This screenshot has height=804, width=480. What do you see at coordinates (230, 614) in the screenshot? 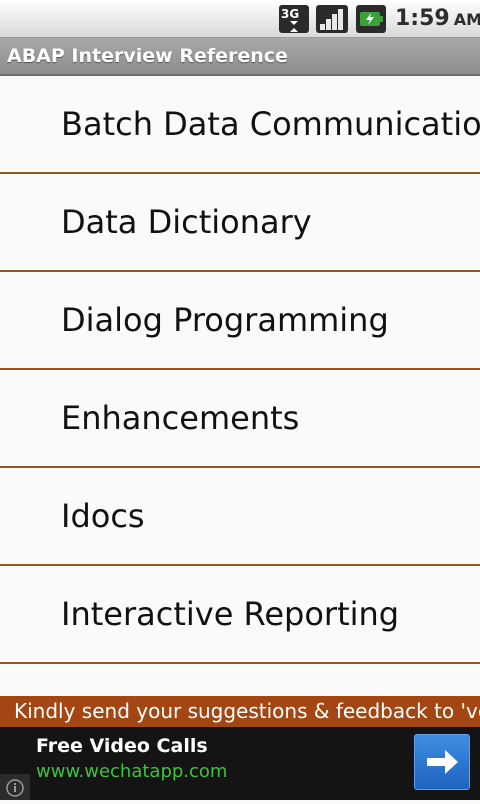
I see `list-item-label: Interactive Reporting` at bounding box center [230, 614].